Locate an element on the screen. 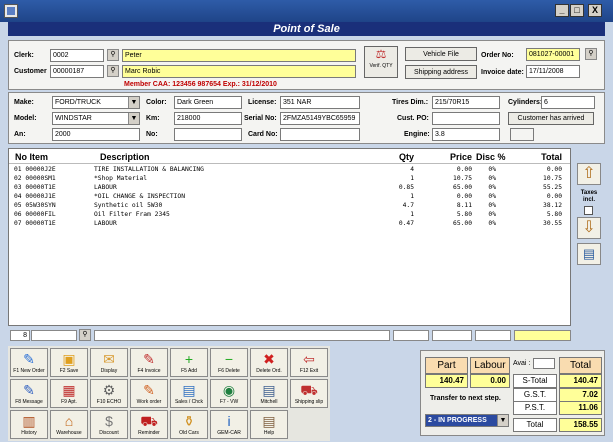 Image resolution: width=613 pixels, height=442 pixels. item-search-icon: ⚲ is located at coordinates (85, 335).